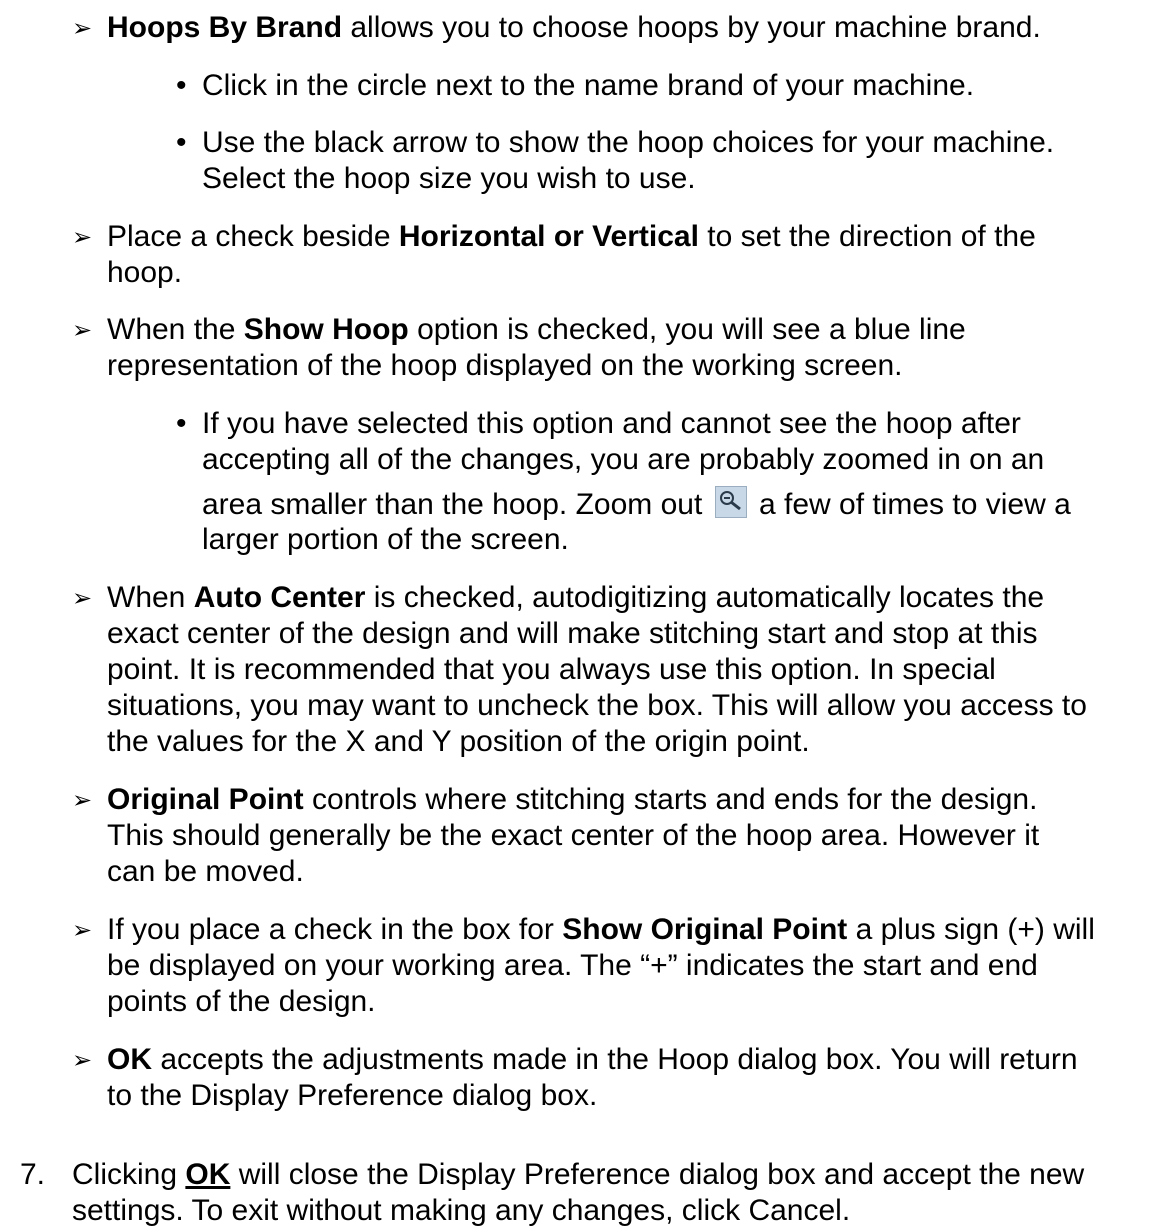  I want to click on list-item-continued: Select the hoop size you wish to use., so click(449, 178).